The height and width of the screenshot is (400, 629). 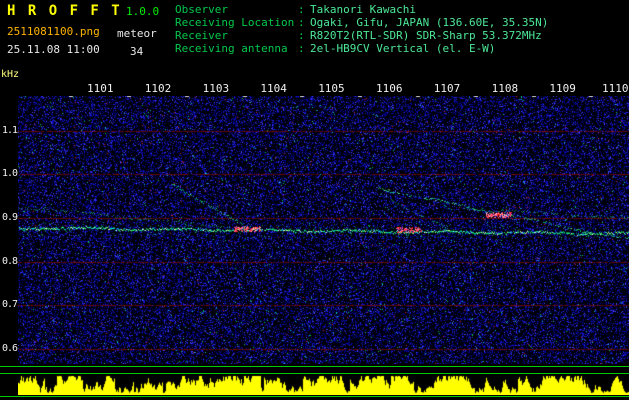 What do you see at coordinates (323, 385) in the screenshot?
I see `signal-level-strip-canvas` at bounding box center [323, 385].